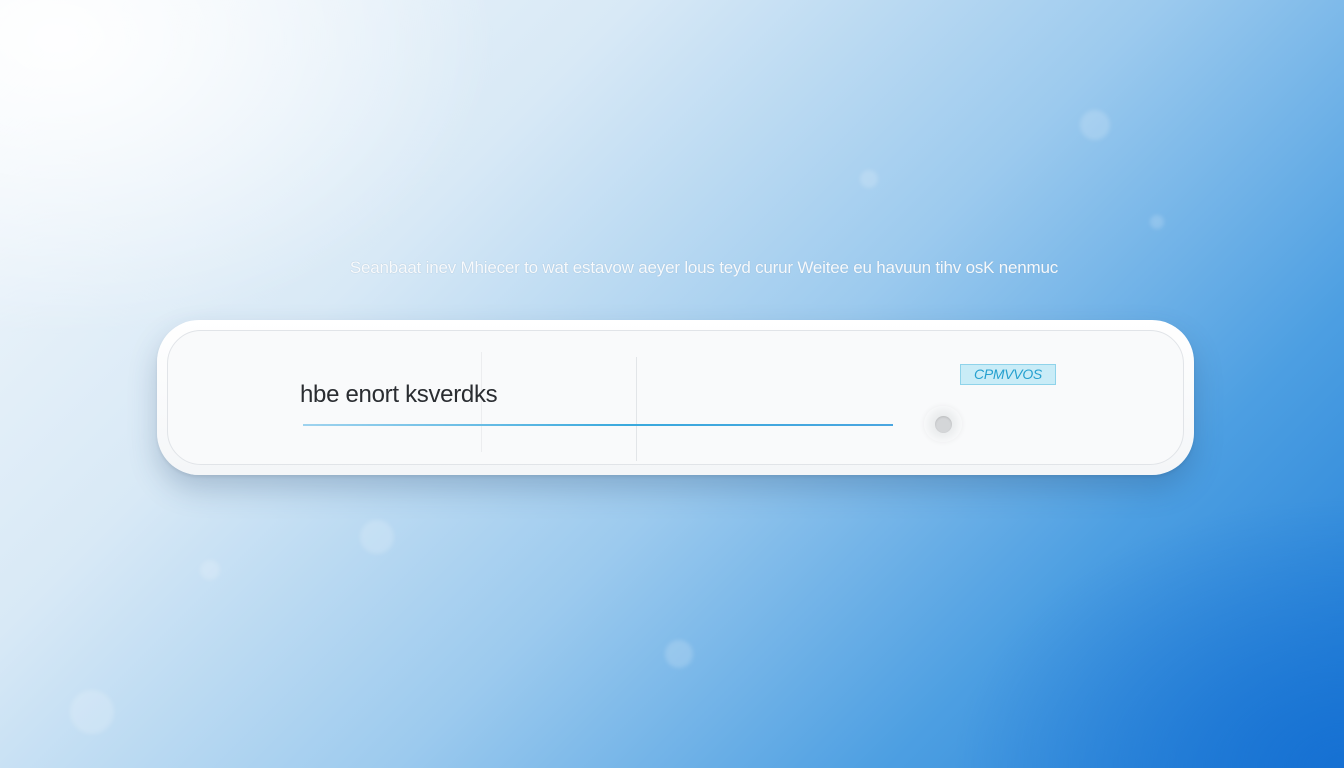 Image resolution: width=1344 pixels, height=768 pixels. Describe the element at coordinates (465, 395) in the screenshot. I see `search-input` at that location.